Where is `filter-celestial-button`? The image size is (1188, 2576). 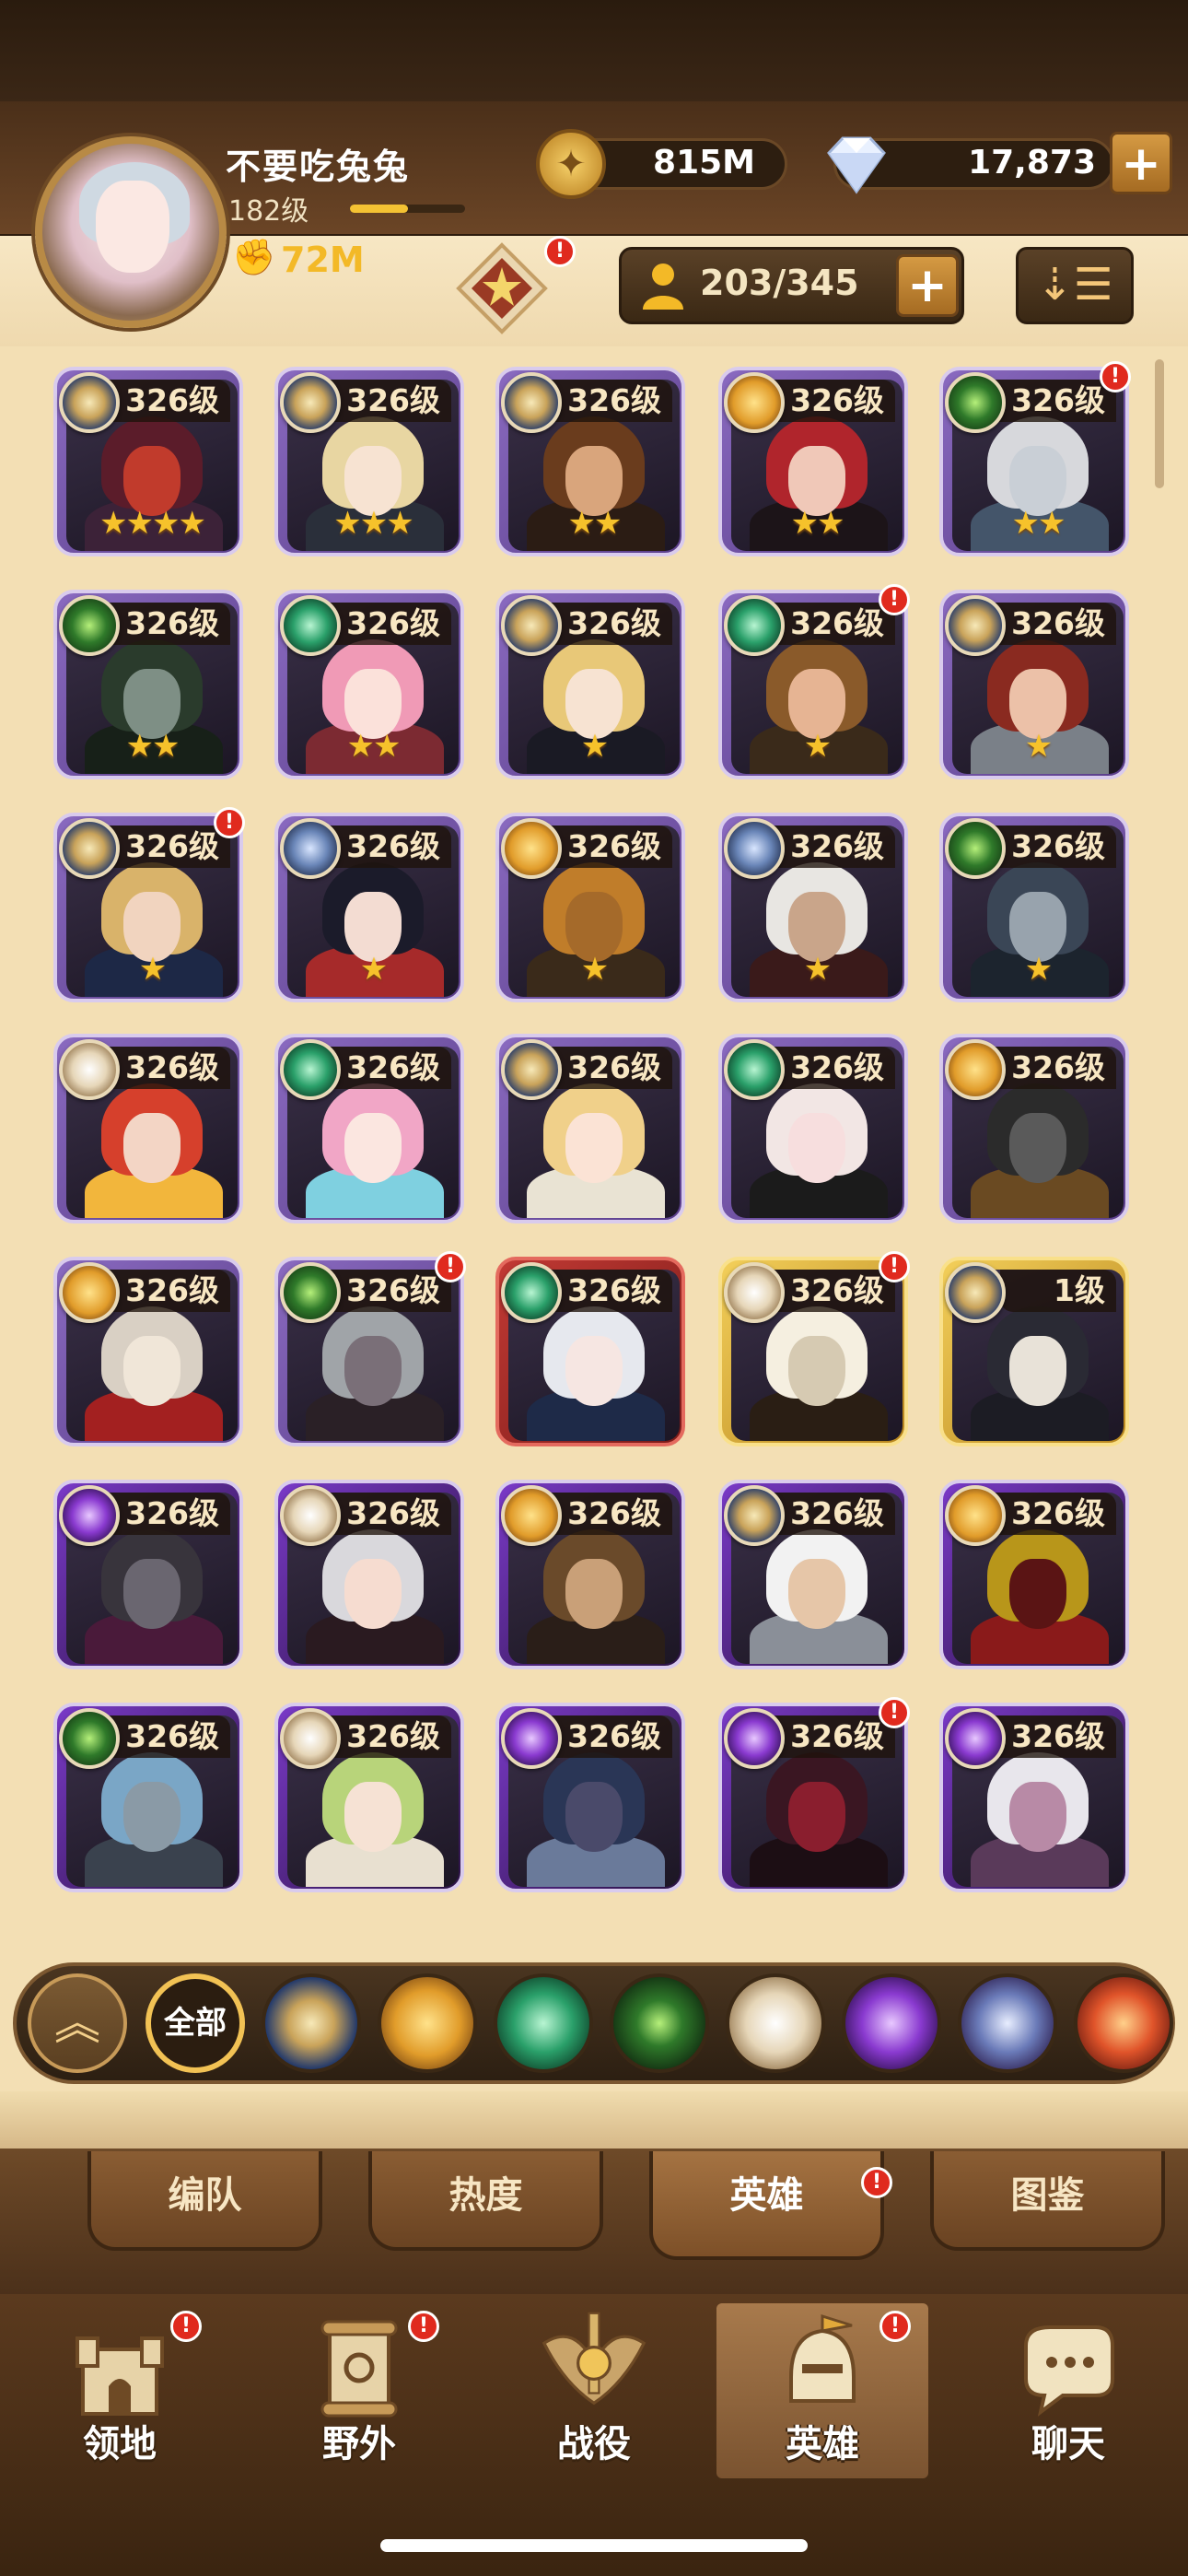
filter-celestial-button is located at coordinates (311, 2023).